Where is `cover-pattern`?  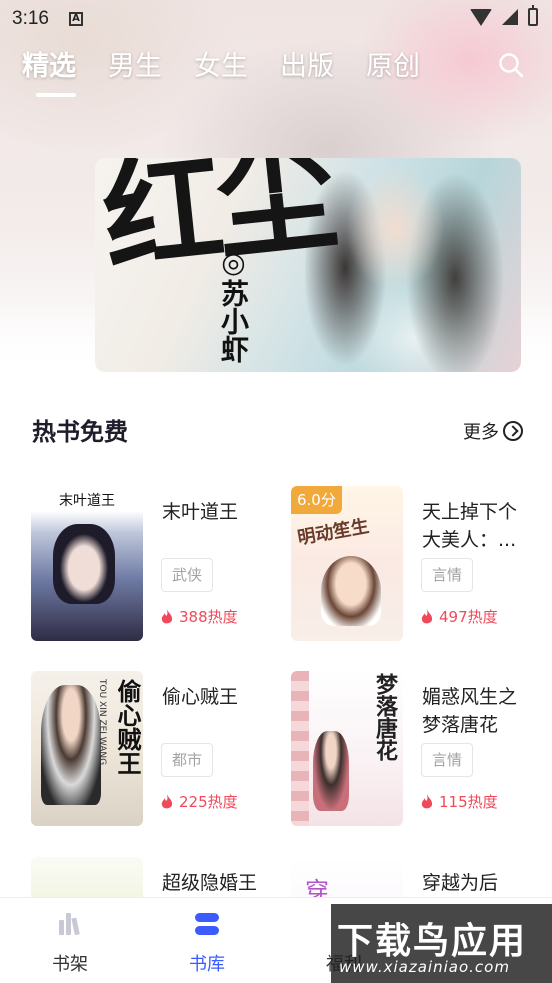
cover-pattern is located at coordinates (300, 748).